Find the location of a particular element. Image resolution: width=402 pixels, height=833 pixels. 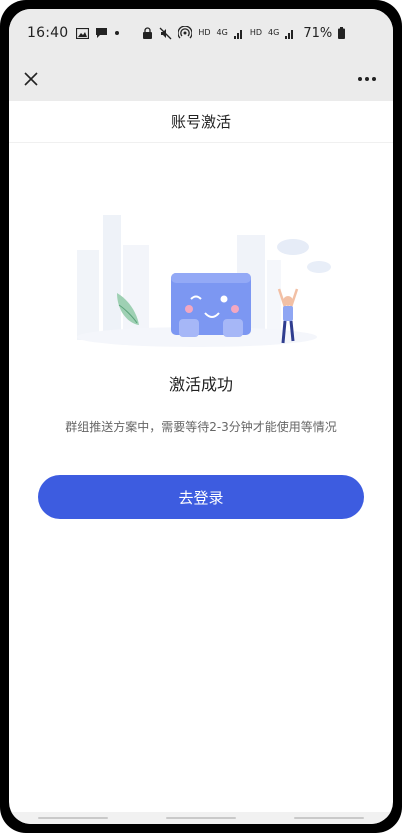

status-time: 16:40 is located at coordinates (48, 33).